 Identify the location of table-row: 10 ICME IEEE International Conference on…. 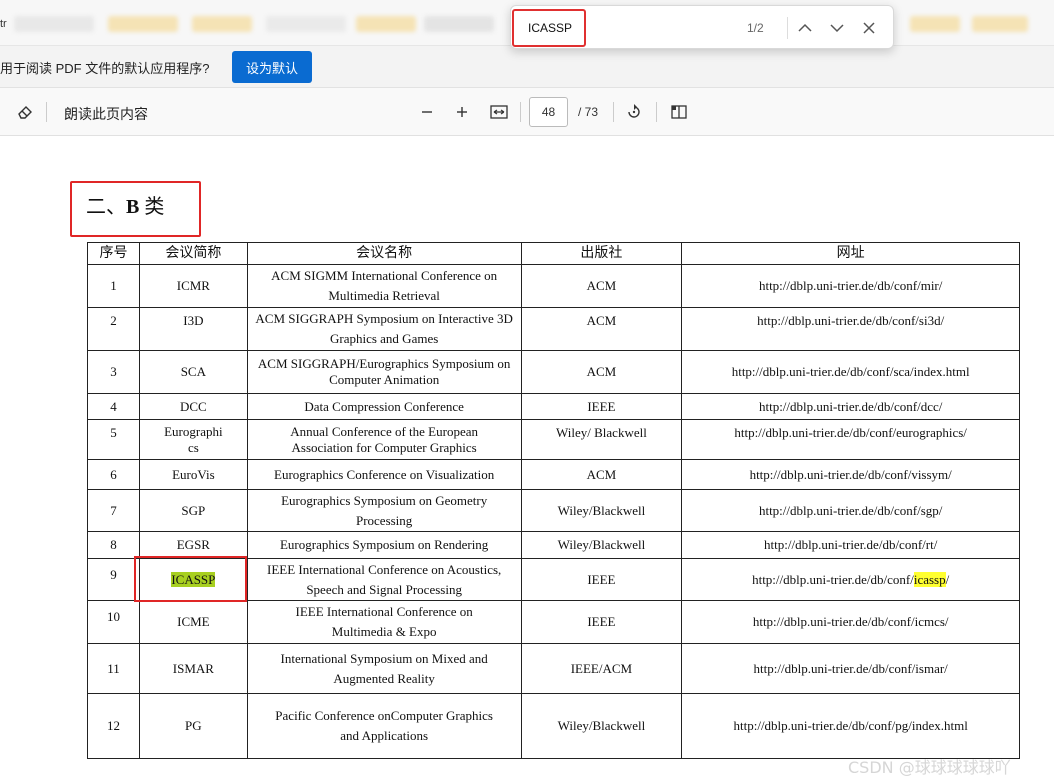
(553, 622).